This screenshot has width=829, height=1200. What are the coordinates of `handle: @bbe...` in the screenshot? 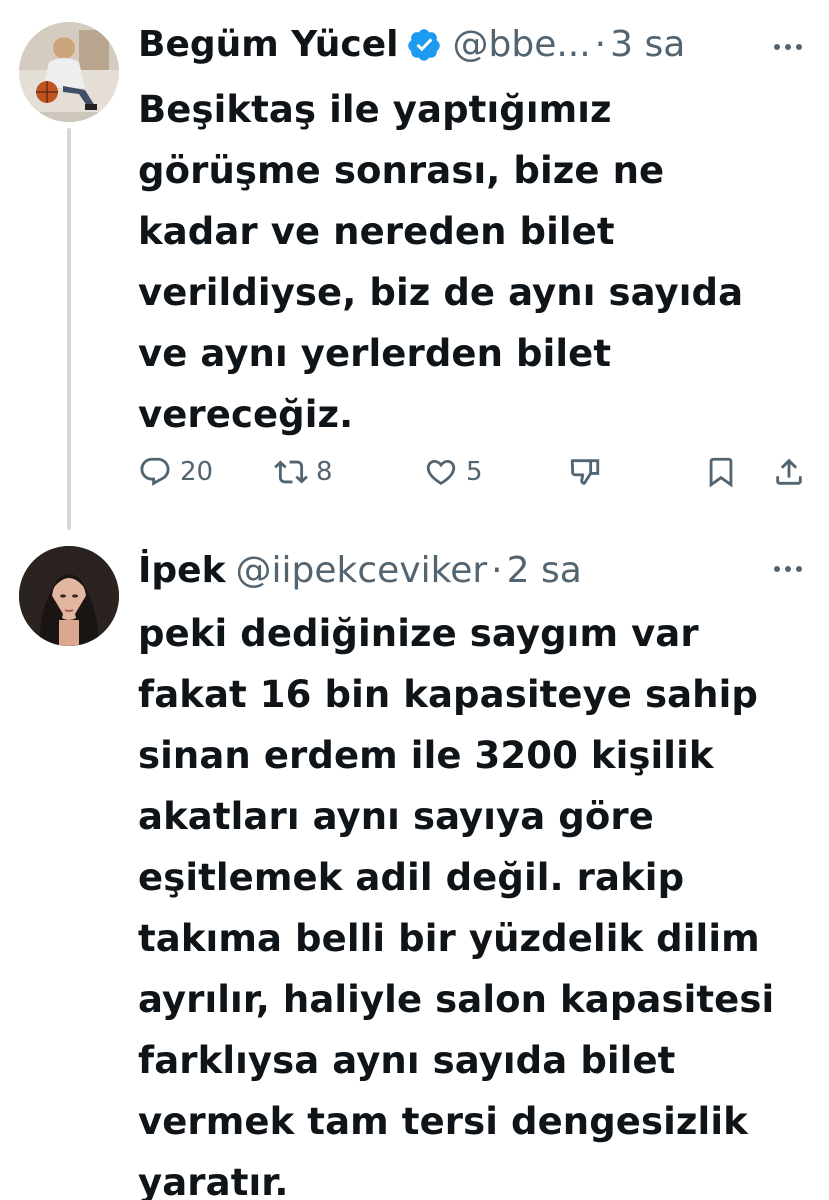 It's located at (521, 45).